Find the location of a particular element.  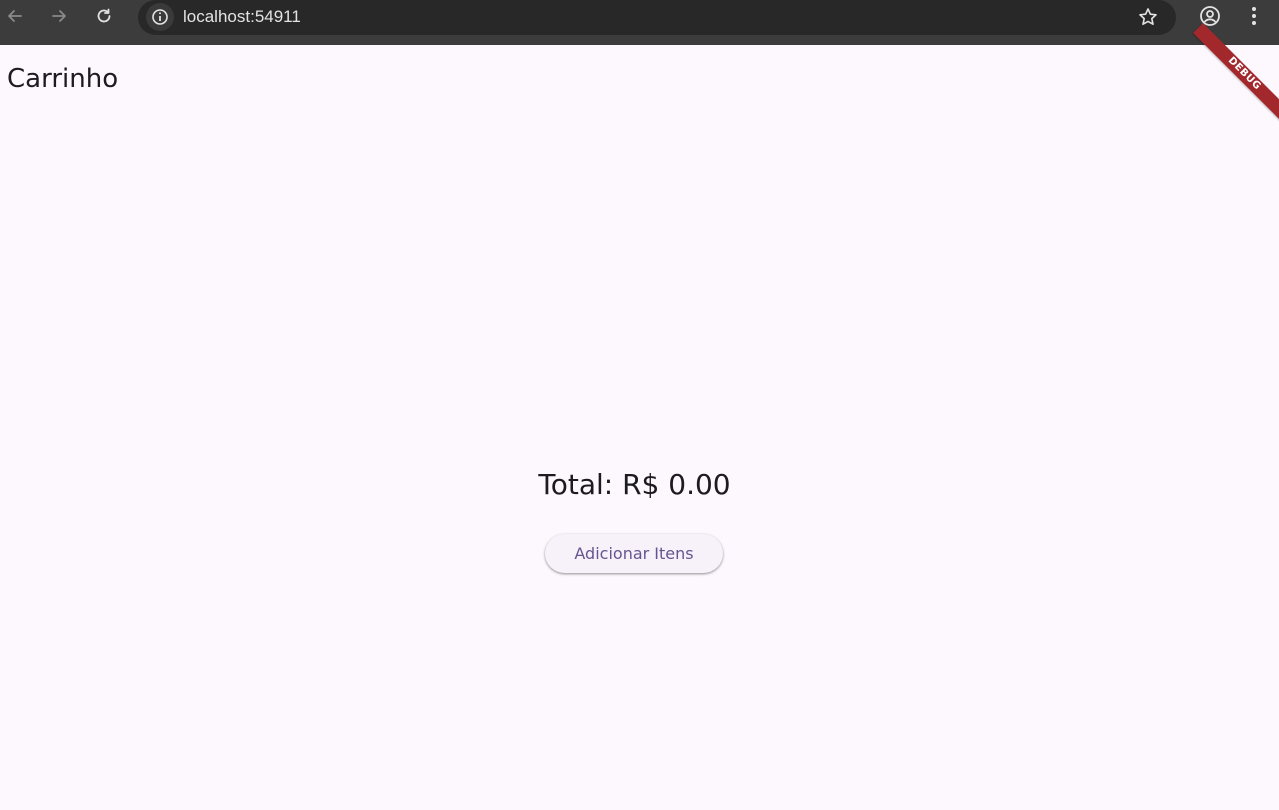

bookmark-button is located at coordinates (1148, 17).